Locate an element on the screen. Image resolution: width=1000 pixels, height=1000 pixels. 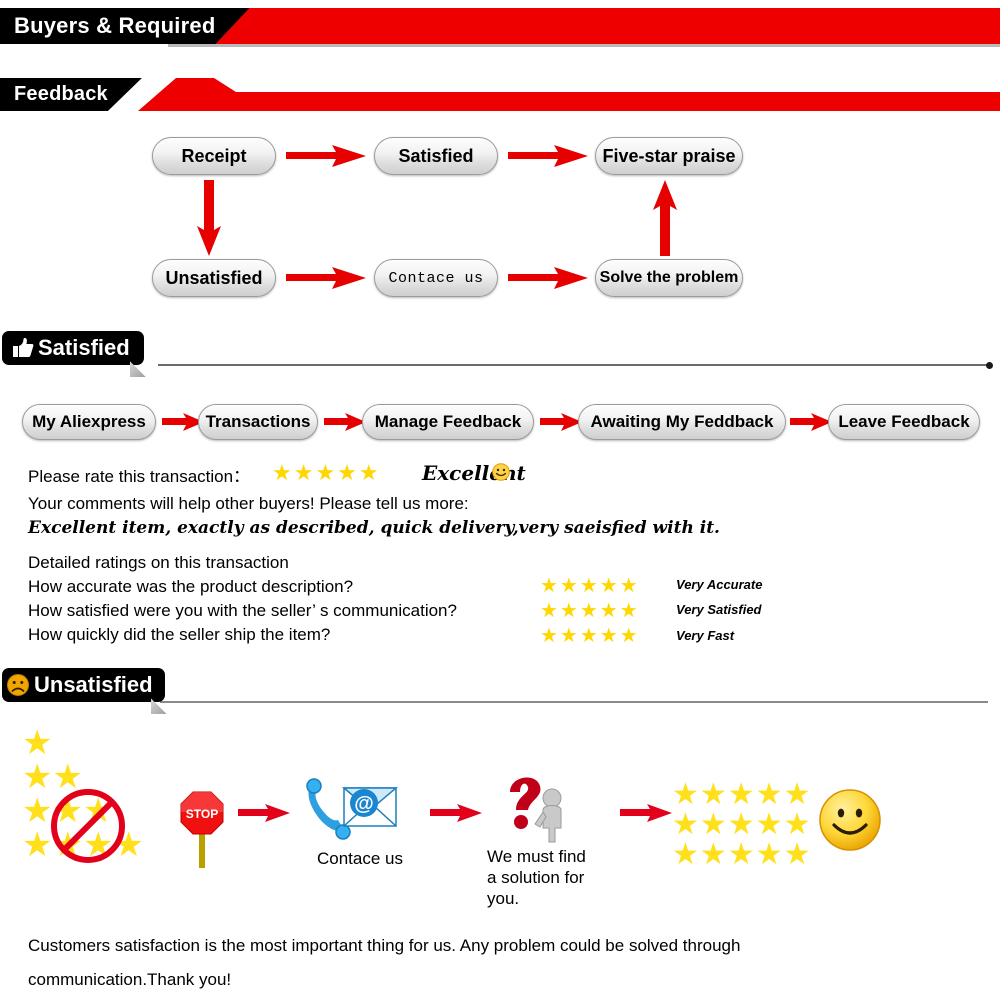
breadcrumb-step-my-aliexpress: My Aliexpress is located at coordinates (89, 422).